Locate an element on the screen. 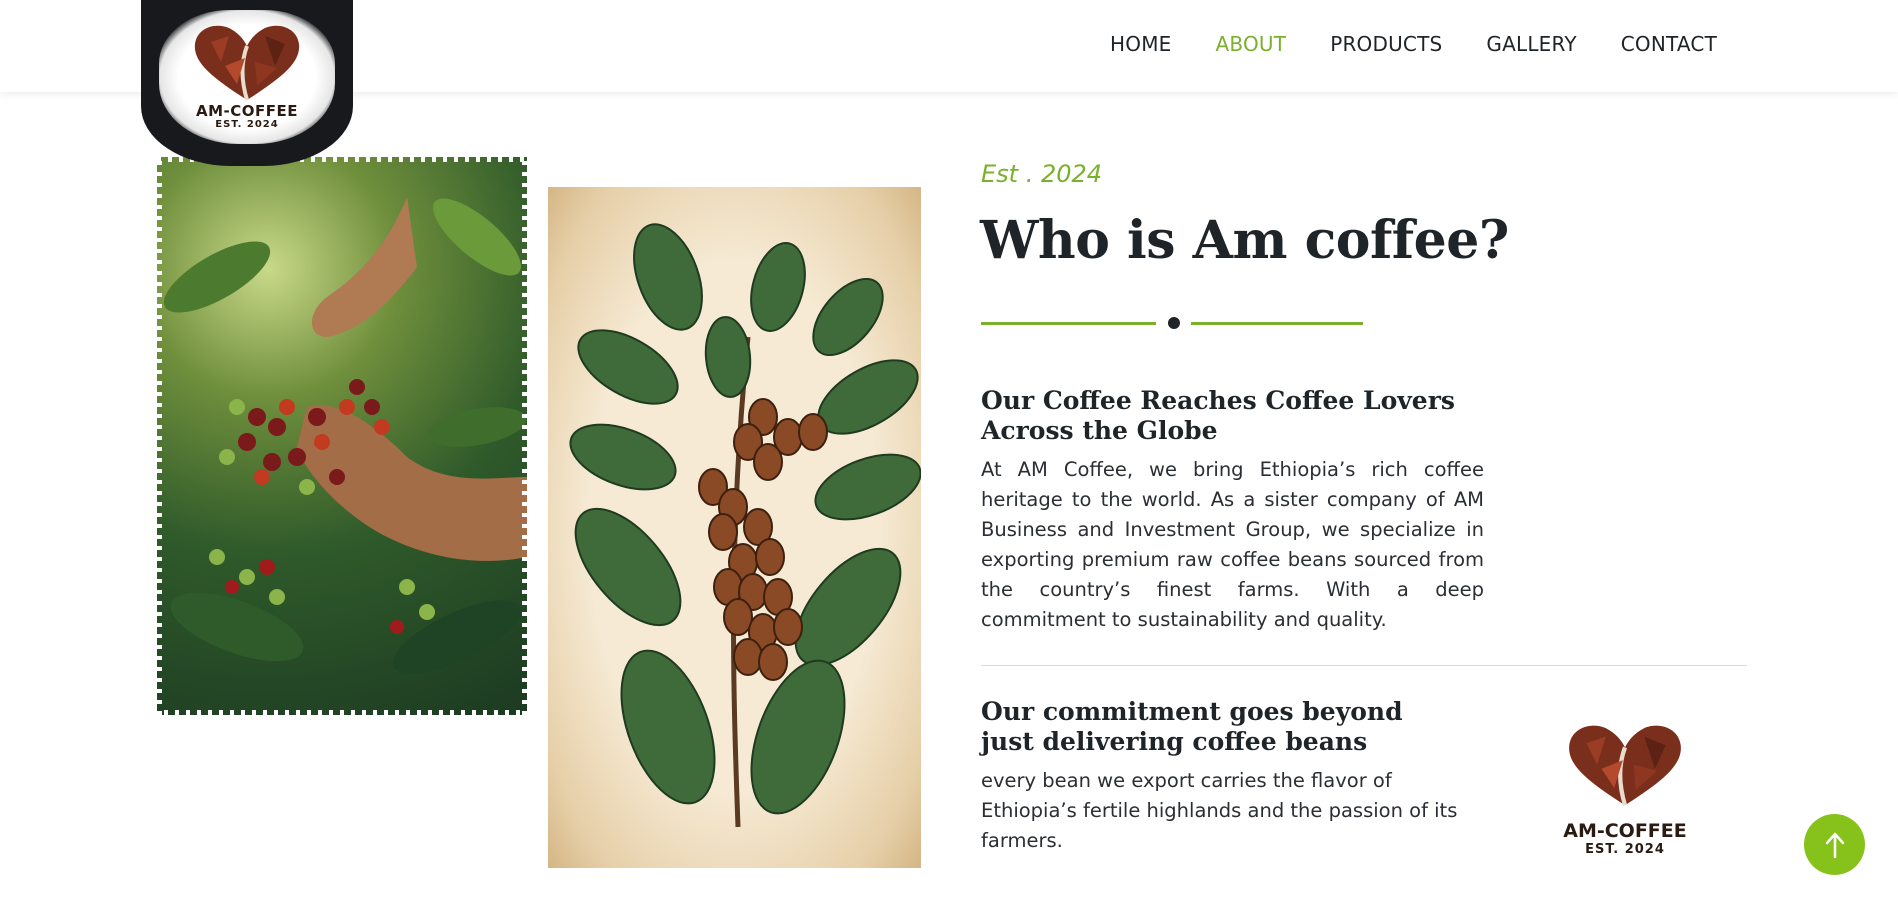 Image resolution: width=1898 pixels, height=907 pixels. logo-est: EST. 2024 is located at coordinates (247, 124).